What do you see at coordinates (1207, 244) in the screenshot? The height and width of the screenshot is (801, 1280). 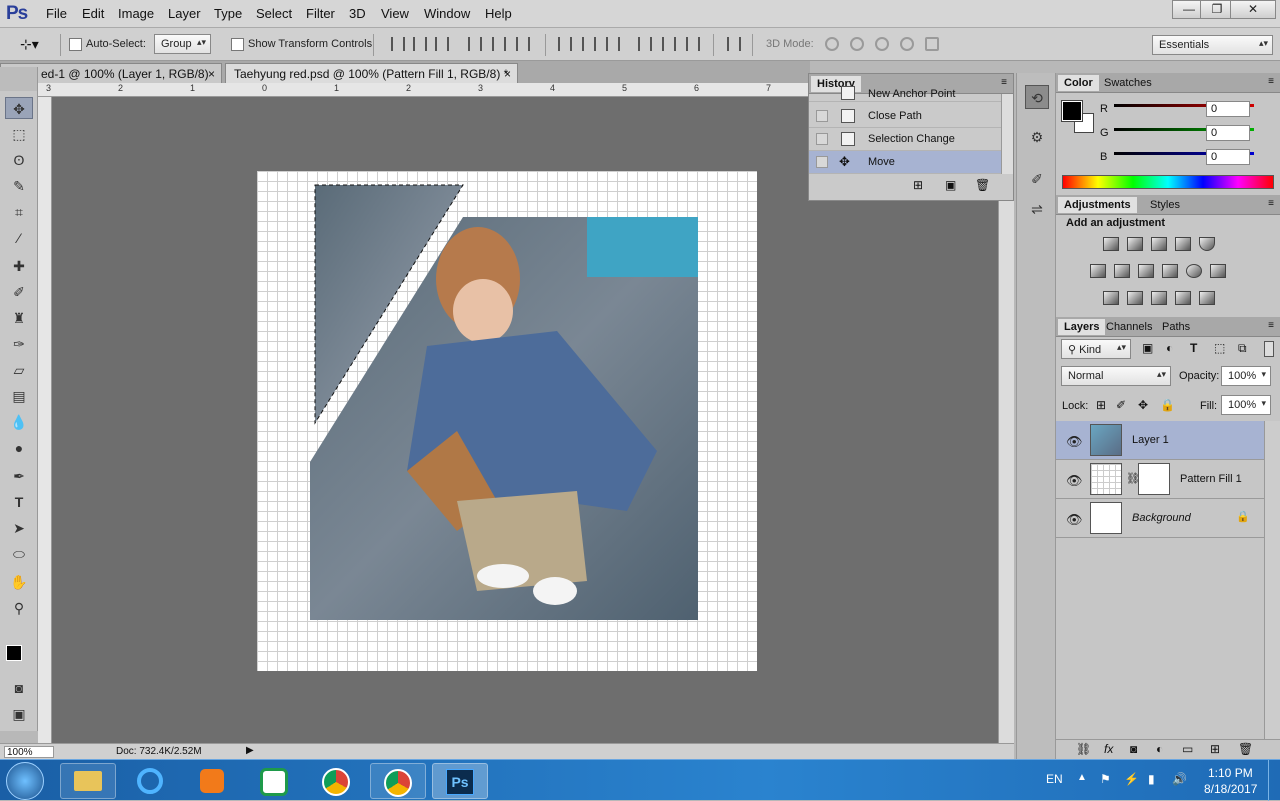 I see `vibrance-icon` at bounding box center [1207, 244].